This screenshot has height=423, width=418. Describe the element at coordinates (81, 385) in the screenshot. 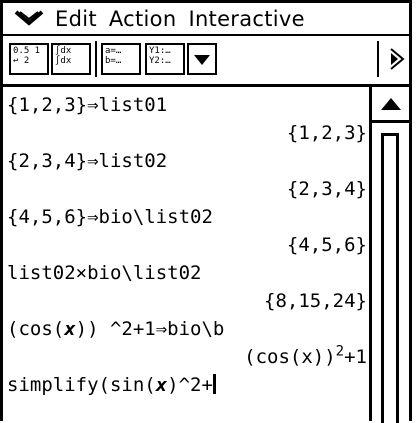

I see `input-text: simplify(sin(` at that location.